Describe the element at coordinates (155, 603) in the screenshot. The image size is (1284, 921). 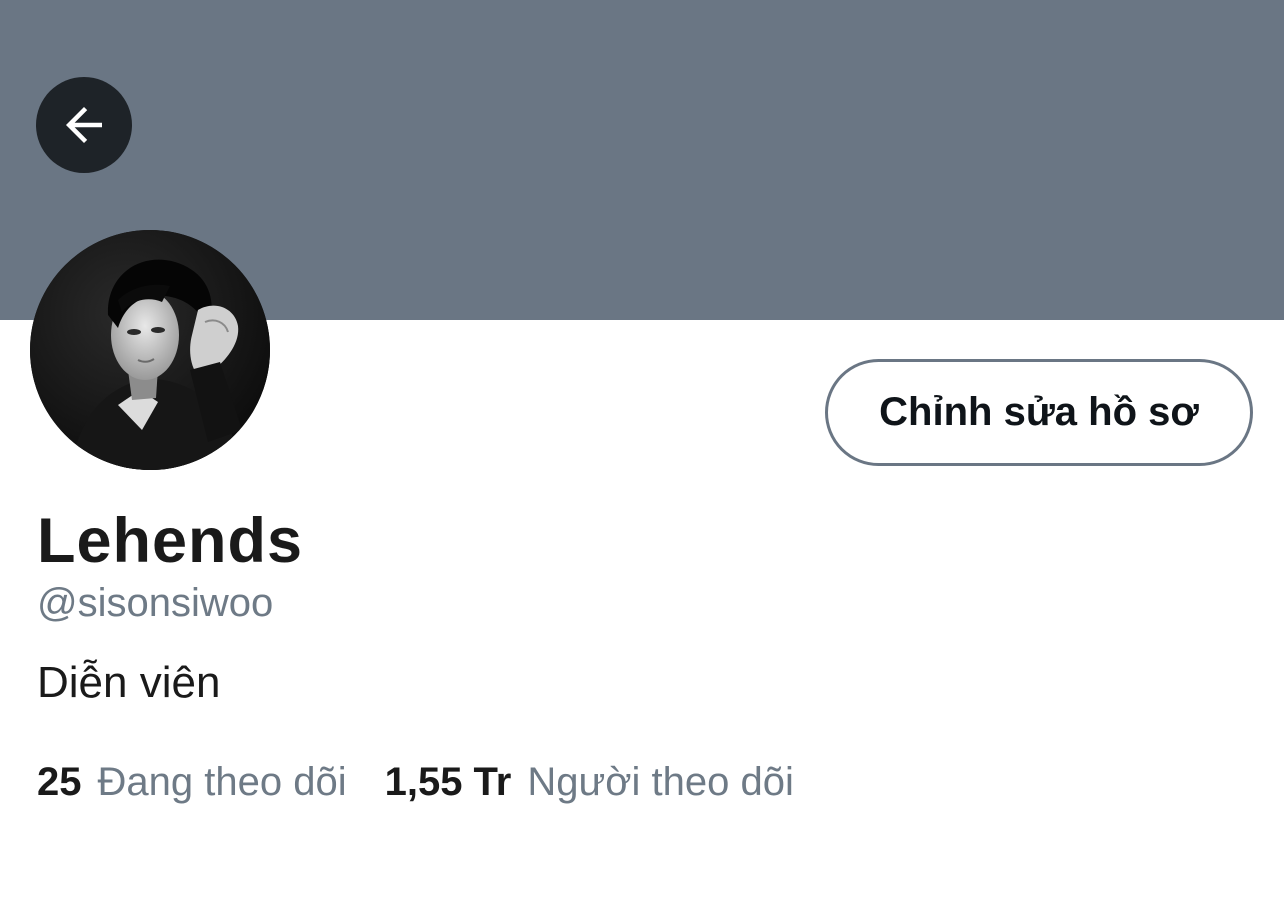
I see `user-handle: @sisonsiwoo` at that location.